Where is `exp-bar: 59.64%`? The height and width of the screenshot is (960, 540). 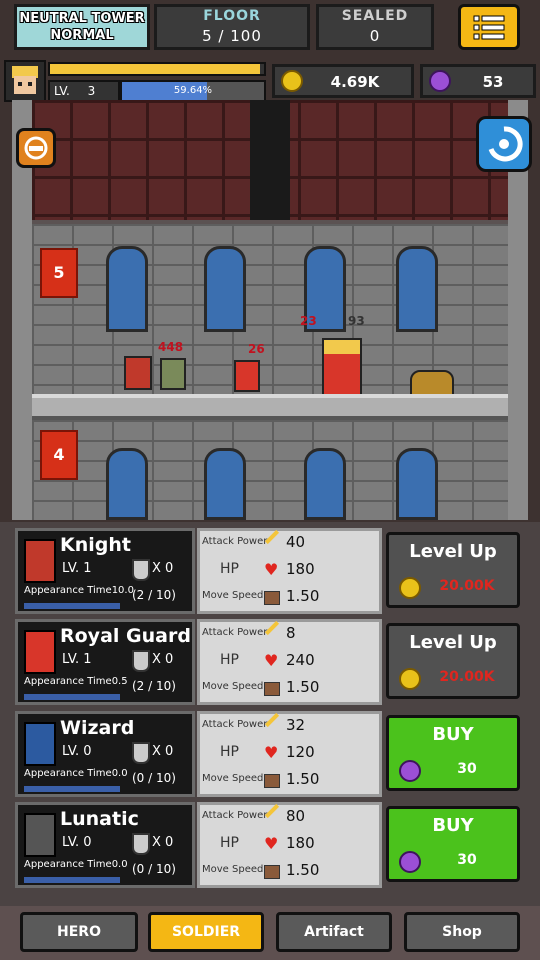
exp-bar: 59.64% is located at coordinates (193, 91).